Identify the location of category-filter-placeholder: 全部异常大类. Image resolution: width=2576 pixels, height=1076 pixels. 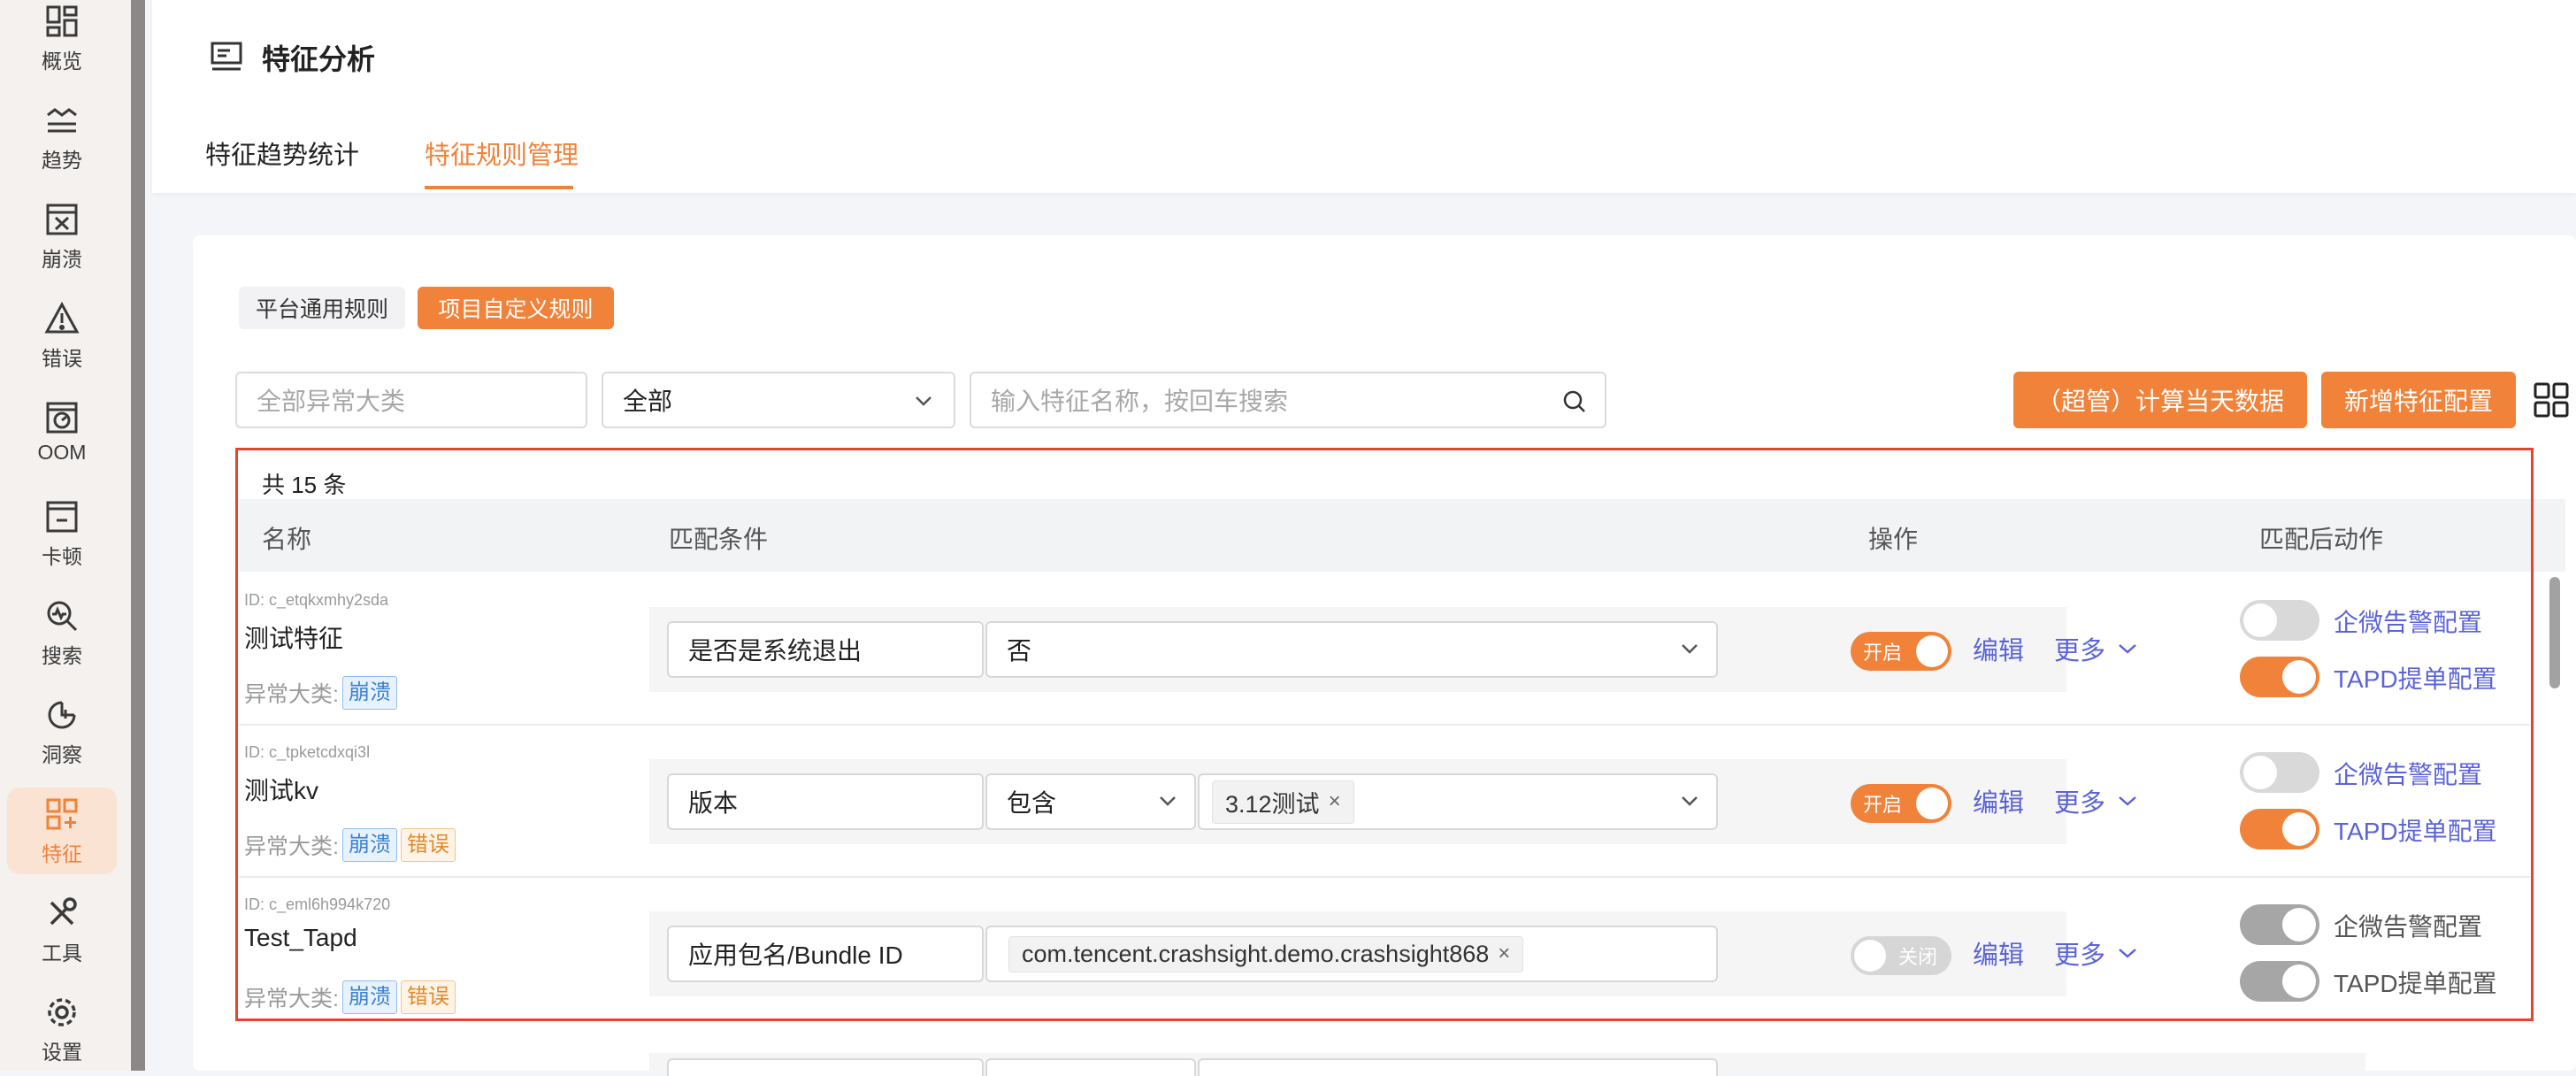
(331, 402).